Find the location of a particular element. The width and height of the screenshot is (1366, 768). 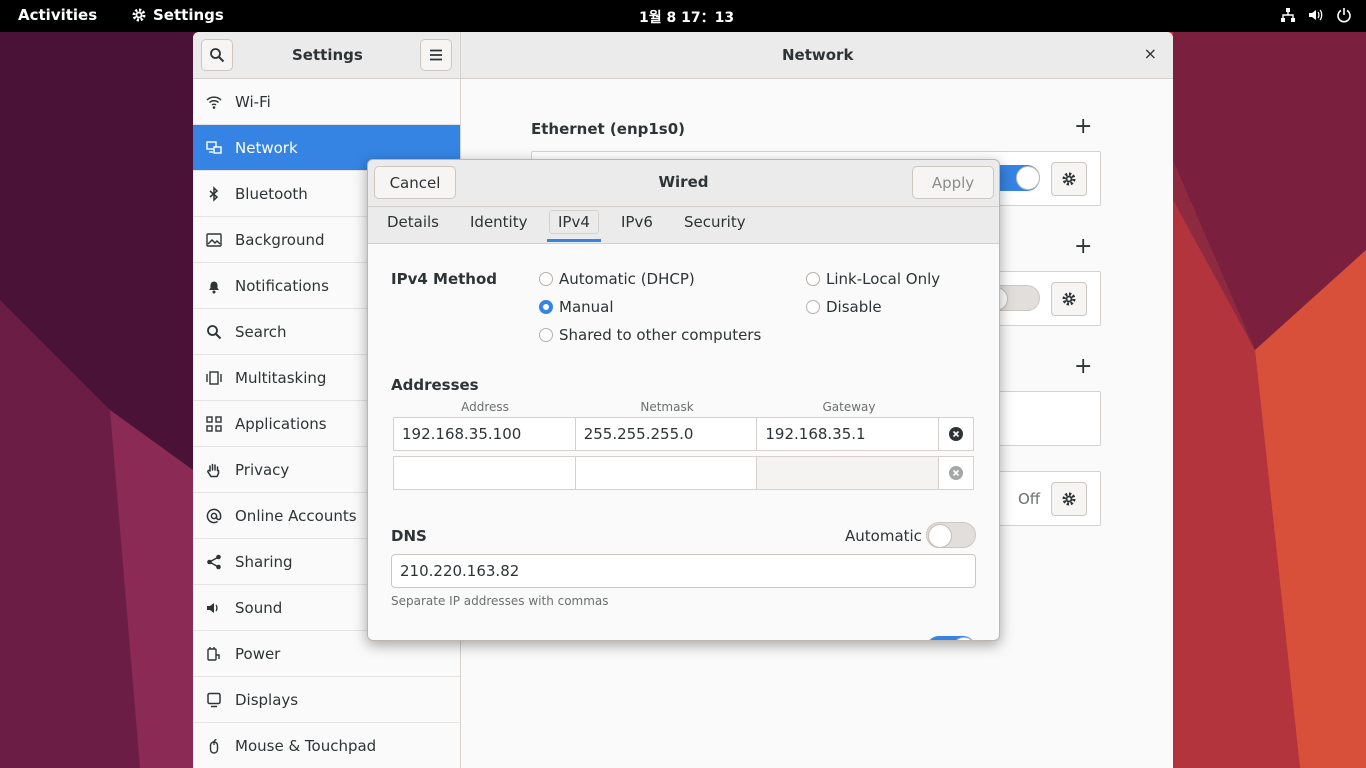

apps-grid-icon is located at coordinates (214, 423).